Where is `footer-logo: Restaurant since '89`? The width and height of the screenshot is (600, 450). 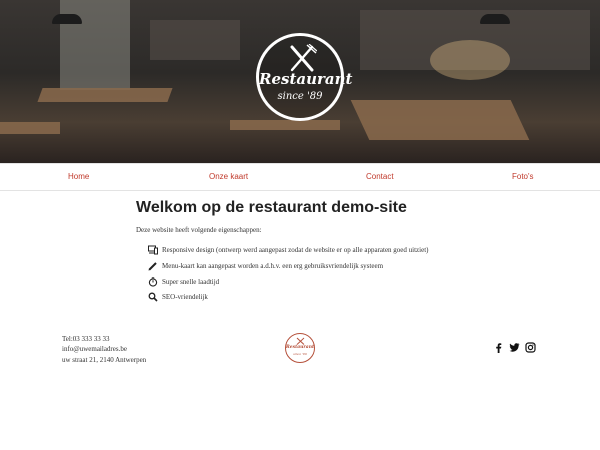
footer-logo: Restaurant since '89 is located at coordinates (300, 348).